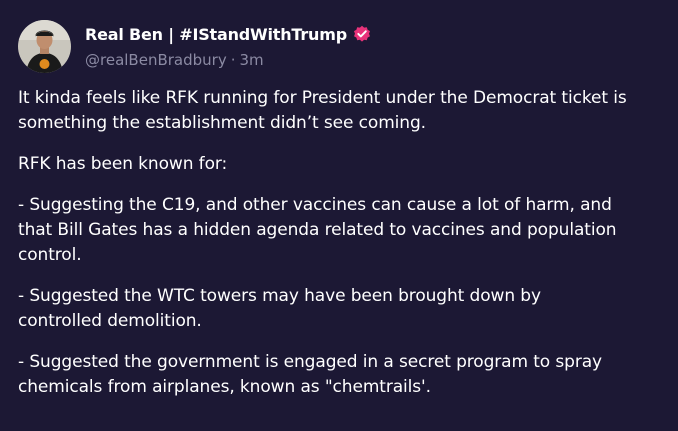 The width and height of the screenshot is (678, 431). I want to click on avatar-icon, so click(44, 46).